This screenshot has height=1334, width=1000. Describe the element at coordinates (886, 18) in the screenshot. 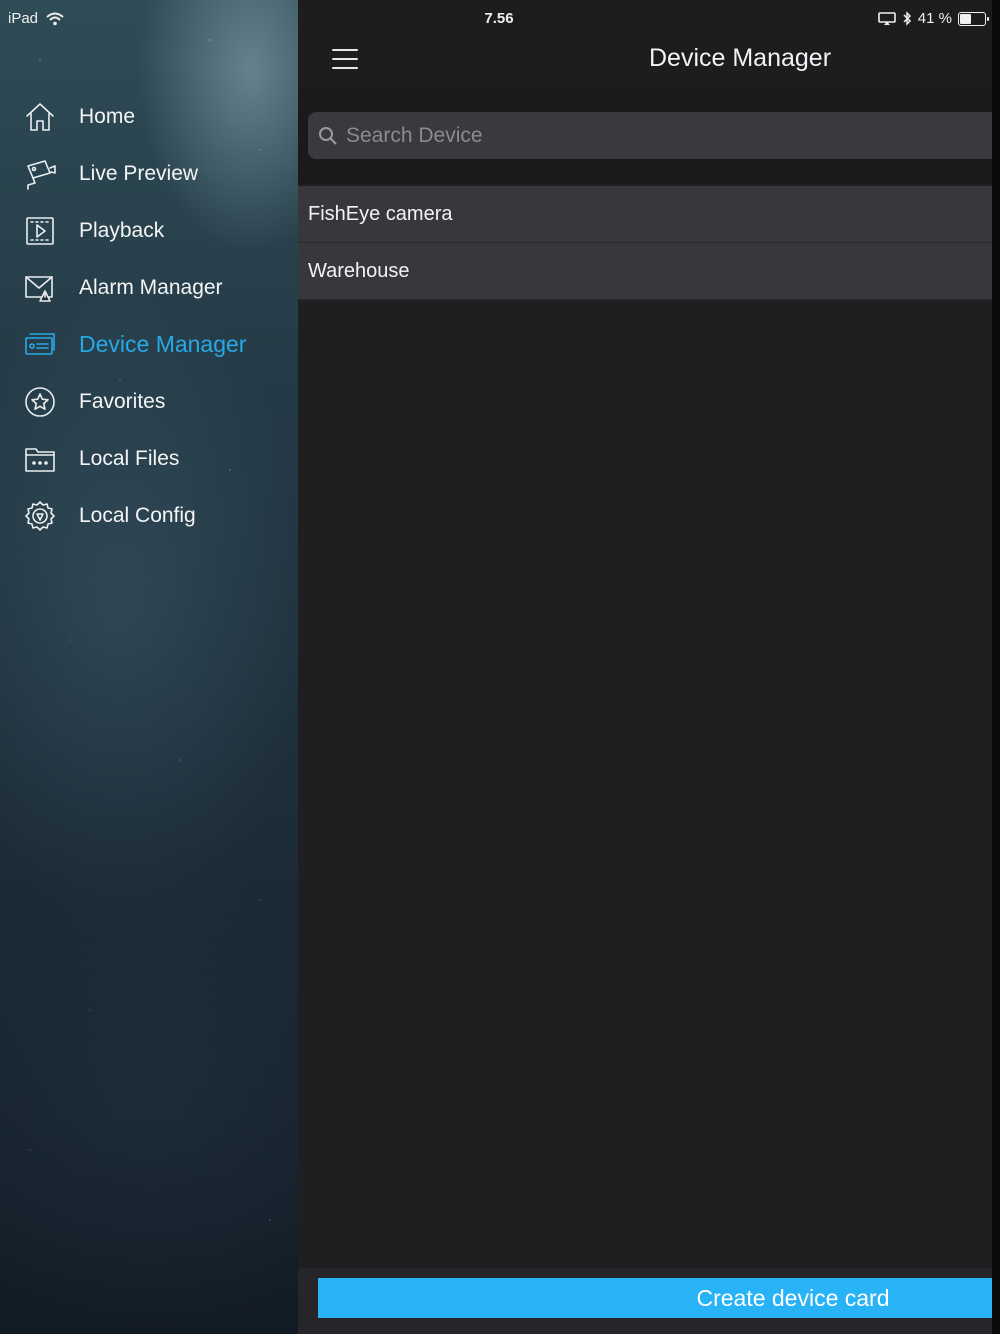

I see `screen-mirroring-icon` at that location.